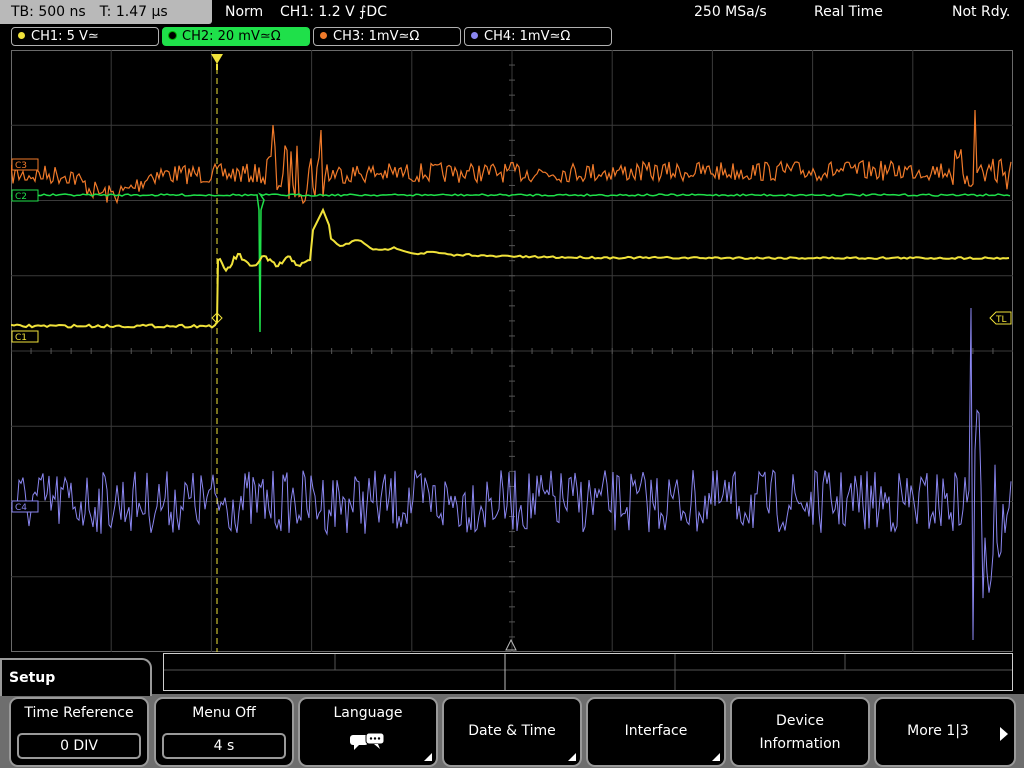 The height and width of the screenshot is (768, 1024). I want to click on menu-off-value: 4 s, so click(224, 746).